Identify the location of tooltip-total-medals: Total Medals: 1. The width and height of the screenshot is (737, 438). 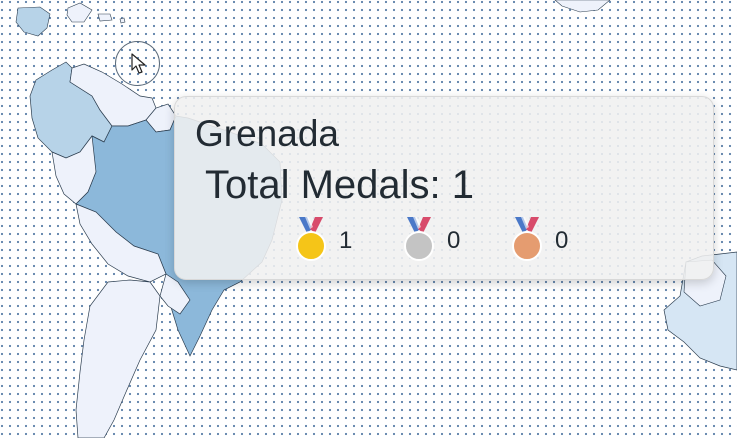
(339, 185).